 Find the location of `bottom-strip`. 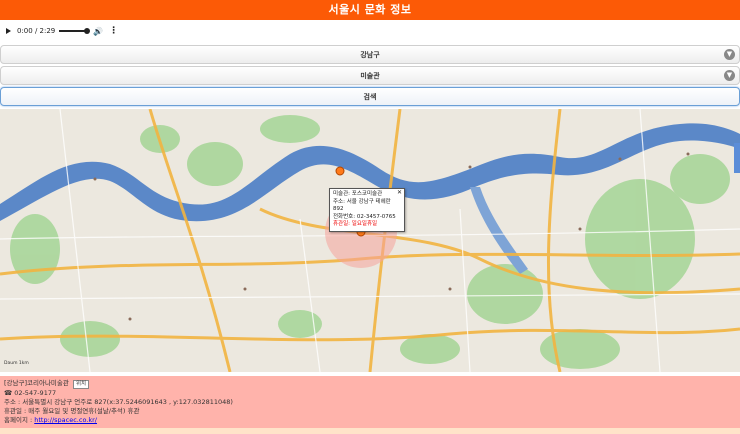

bottom-strip is located at coordinates (370, 431).